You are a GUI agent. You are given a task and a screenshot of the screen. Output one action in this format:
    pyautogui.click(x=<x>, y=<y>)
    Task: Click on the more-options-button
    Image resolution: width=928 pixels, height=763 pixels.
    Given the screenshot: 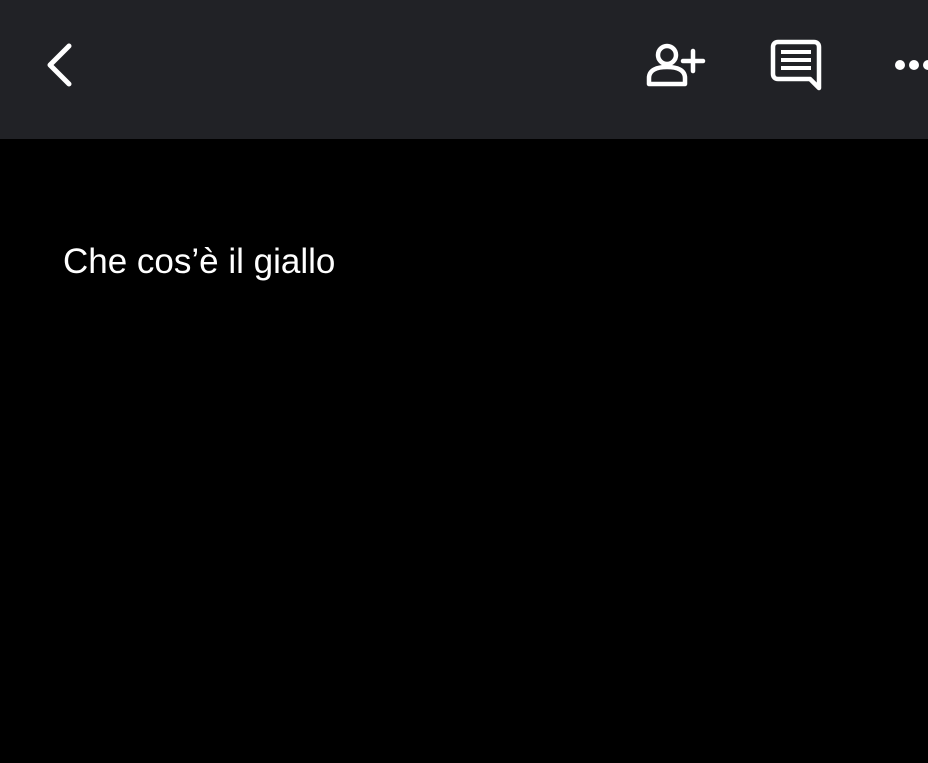 What is the action you would take?
    pyautogui.click(x=904, y=65)
    